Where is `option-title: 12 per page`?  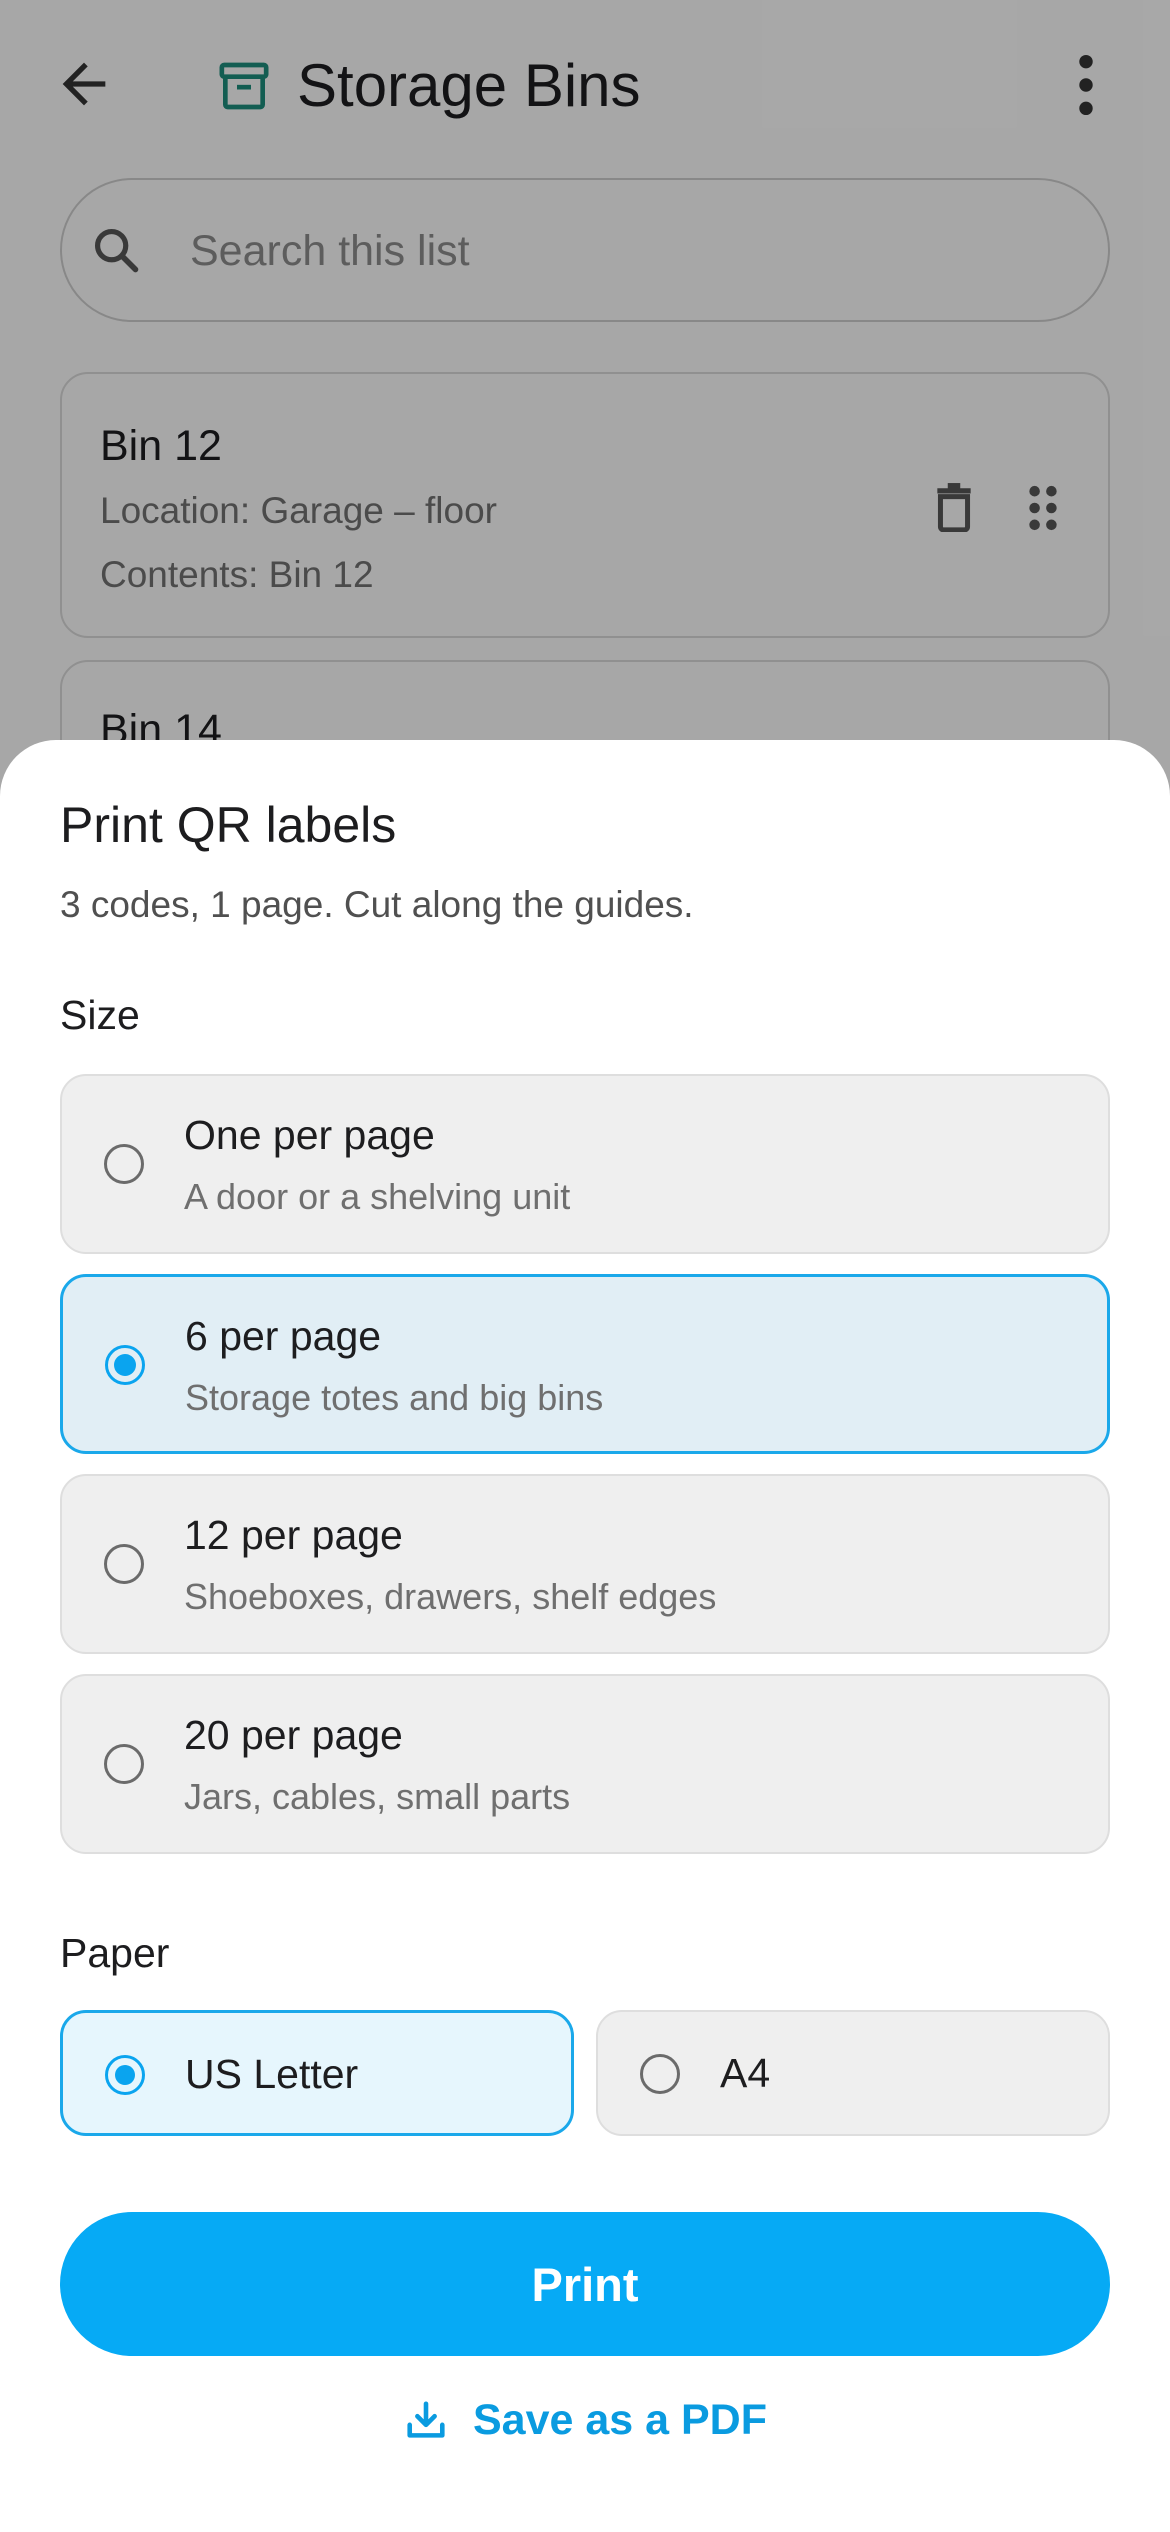 option-title: 12 per page is located at coordinates (293, 1535).